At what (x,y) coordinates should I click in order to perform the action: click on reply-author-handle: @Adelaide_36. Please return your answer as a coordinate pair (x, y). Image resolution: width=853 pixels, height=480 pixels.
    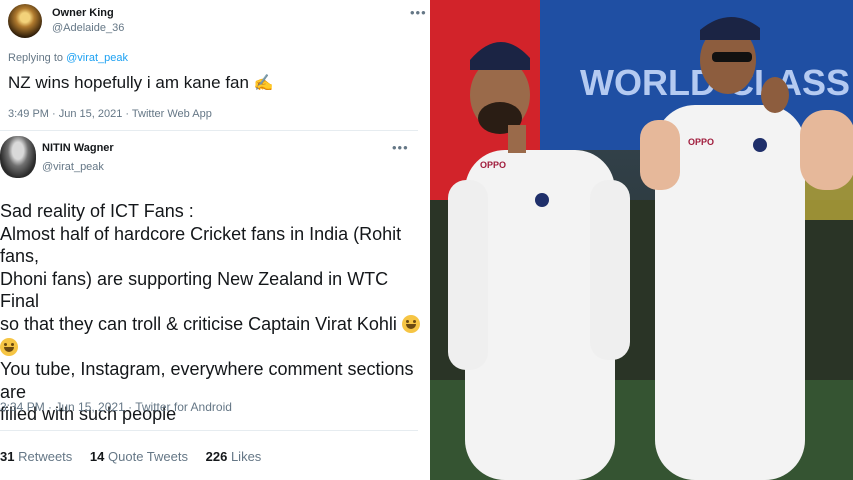
    Looking at the image, I should click on (88, 28).